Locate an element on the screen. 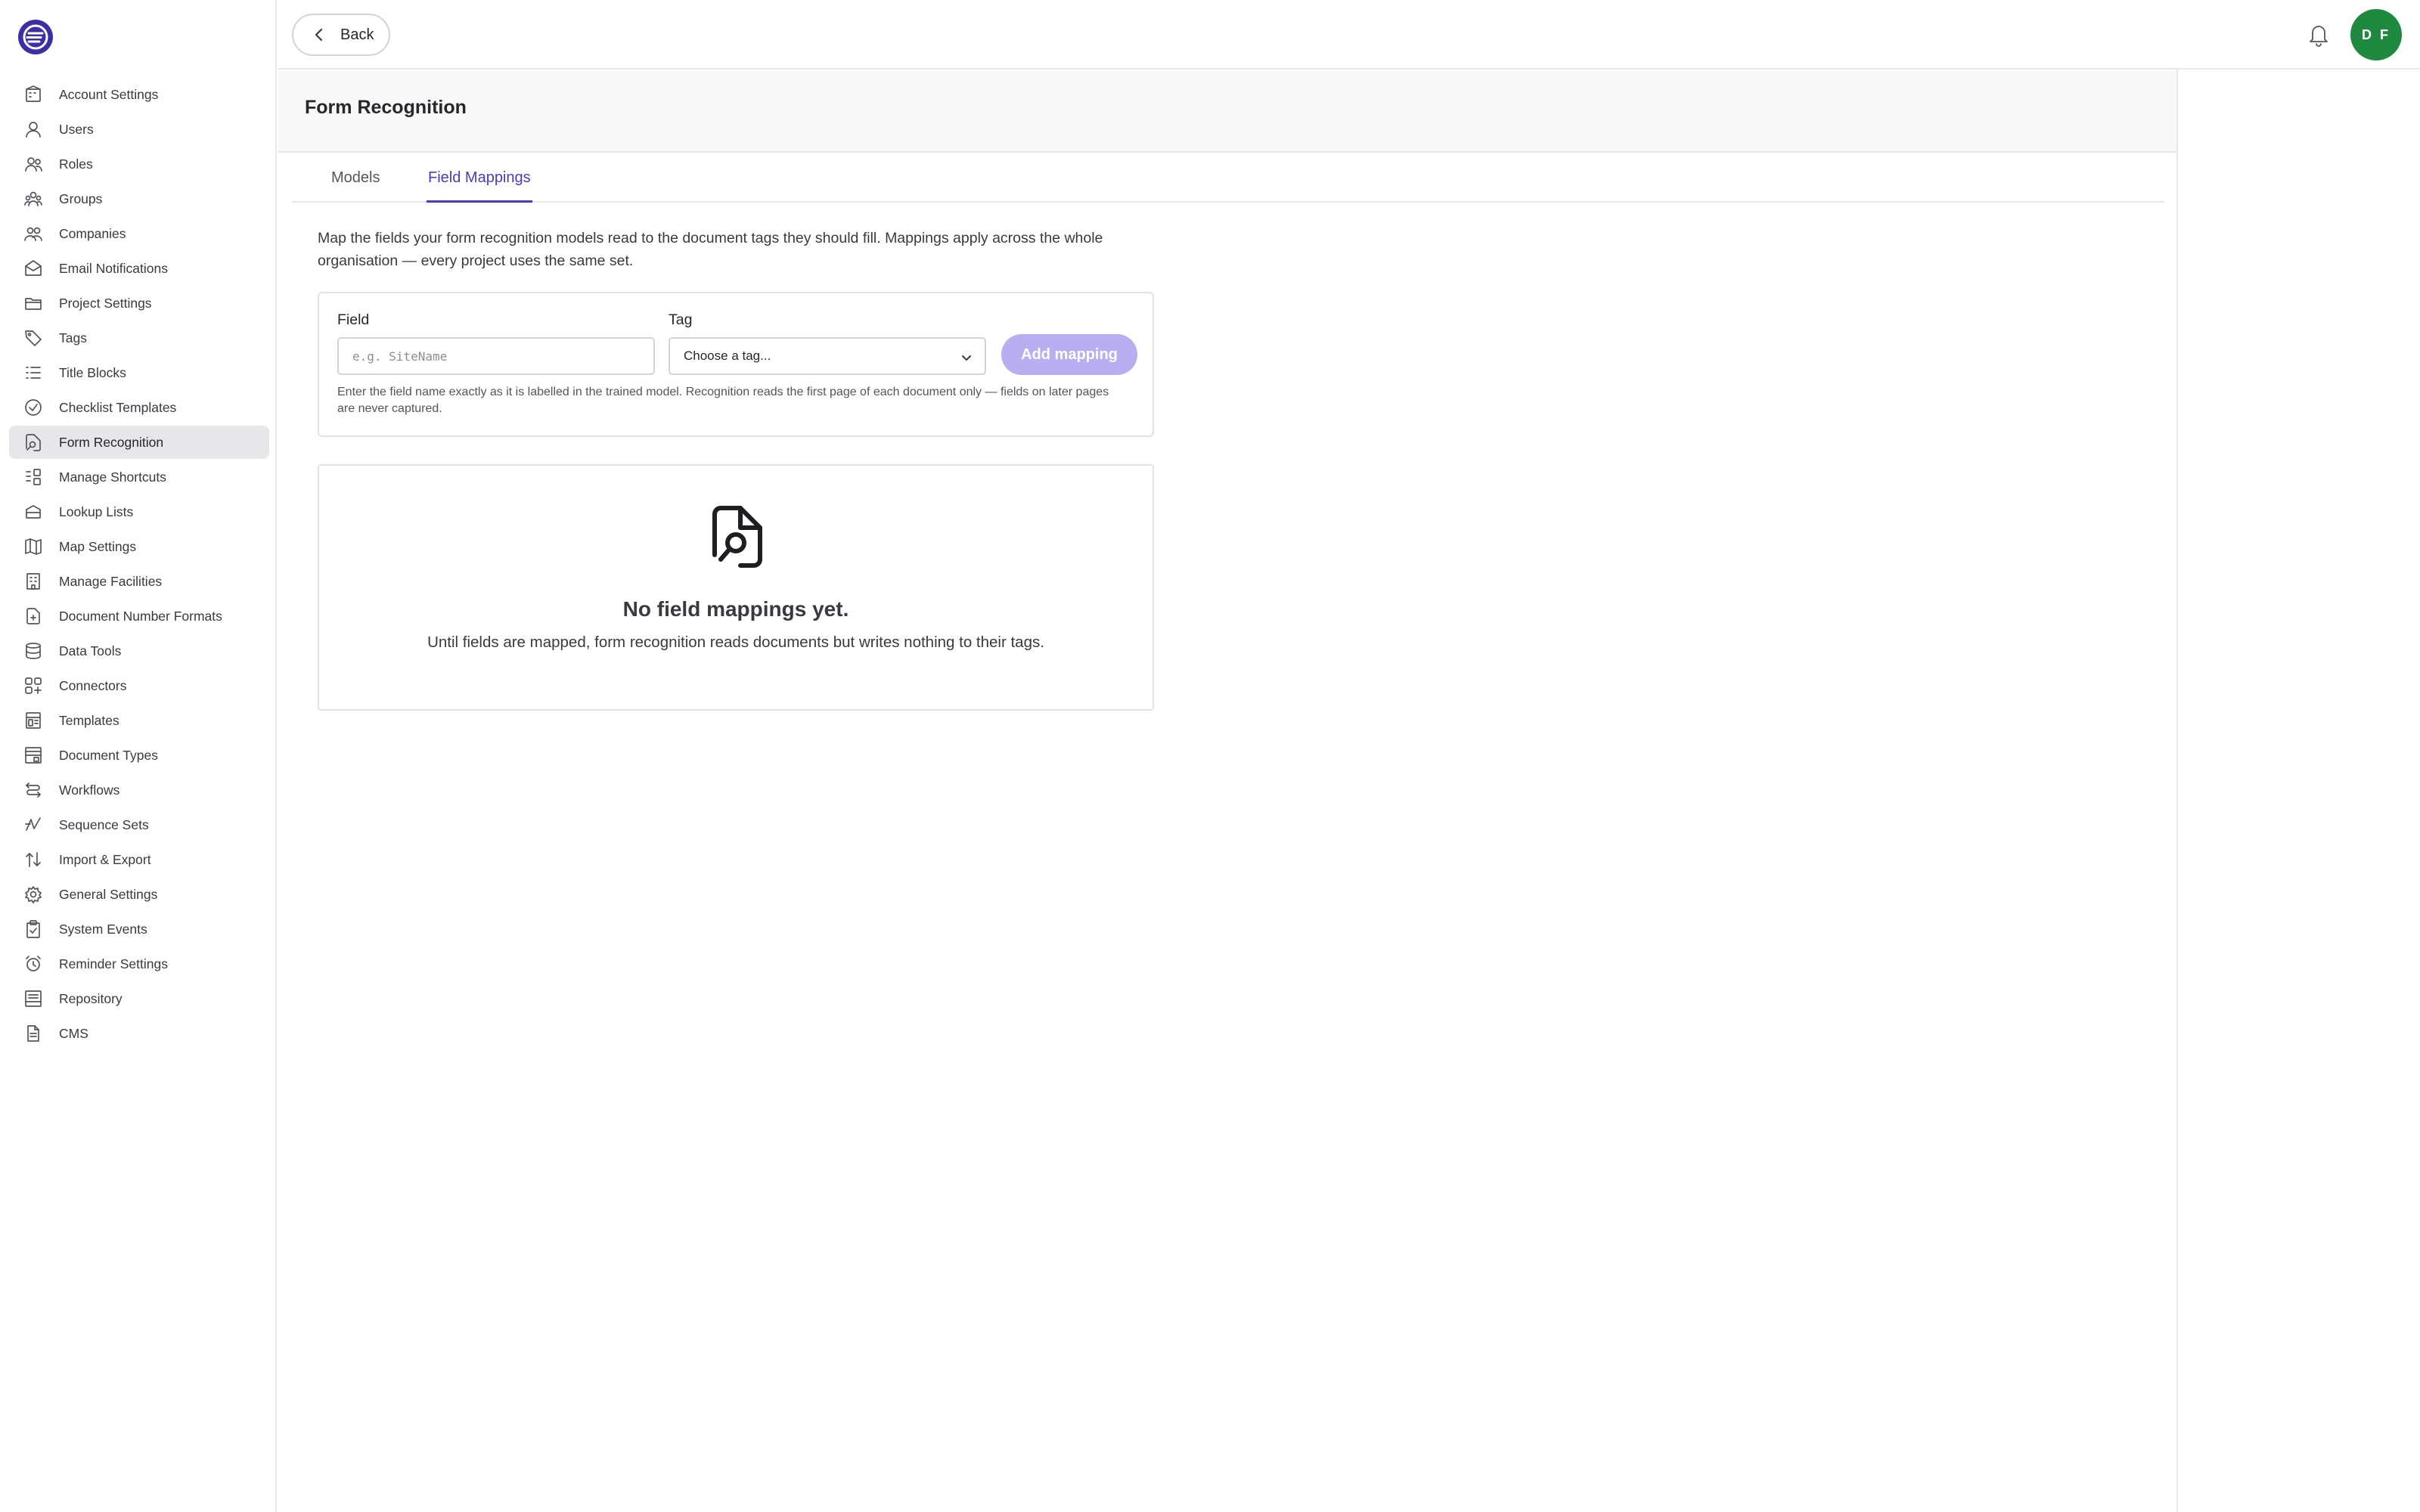 This screenshot has width=2420, height=1512. sidebar-item-label: Groups is located at coordinates (81, 198).